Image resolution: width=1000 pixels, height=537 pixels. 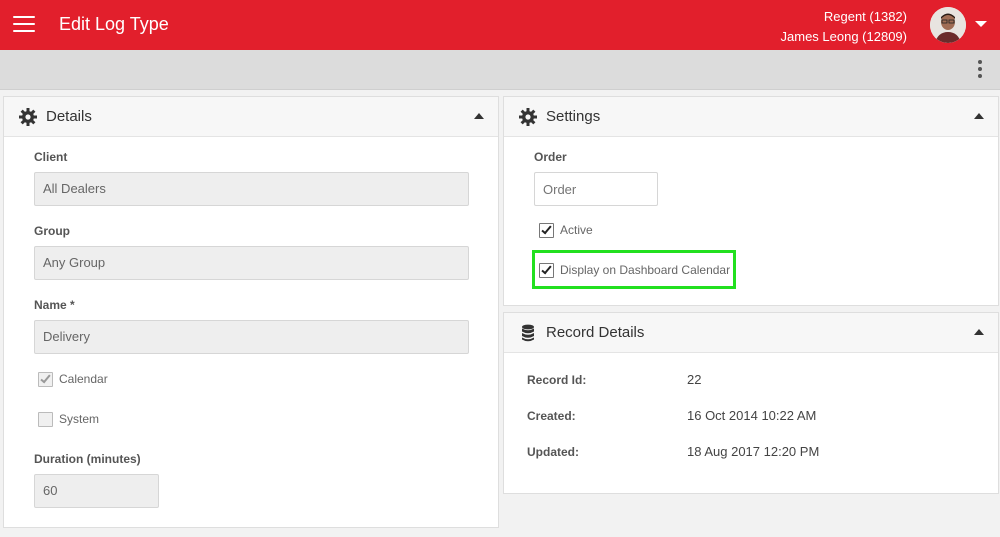 I want to click on dealer-name: Regent (1382), so click(x=865, y=16).